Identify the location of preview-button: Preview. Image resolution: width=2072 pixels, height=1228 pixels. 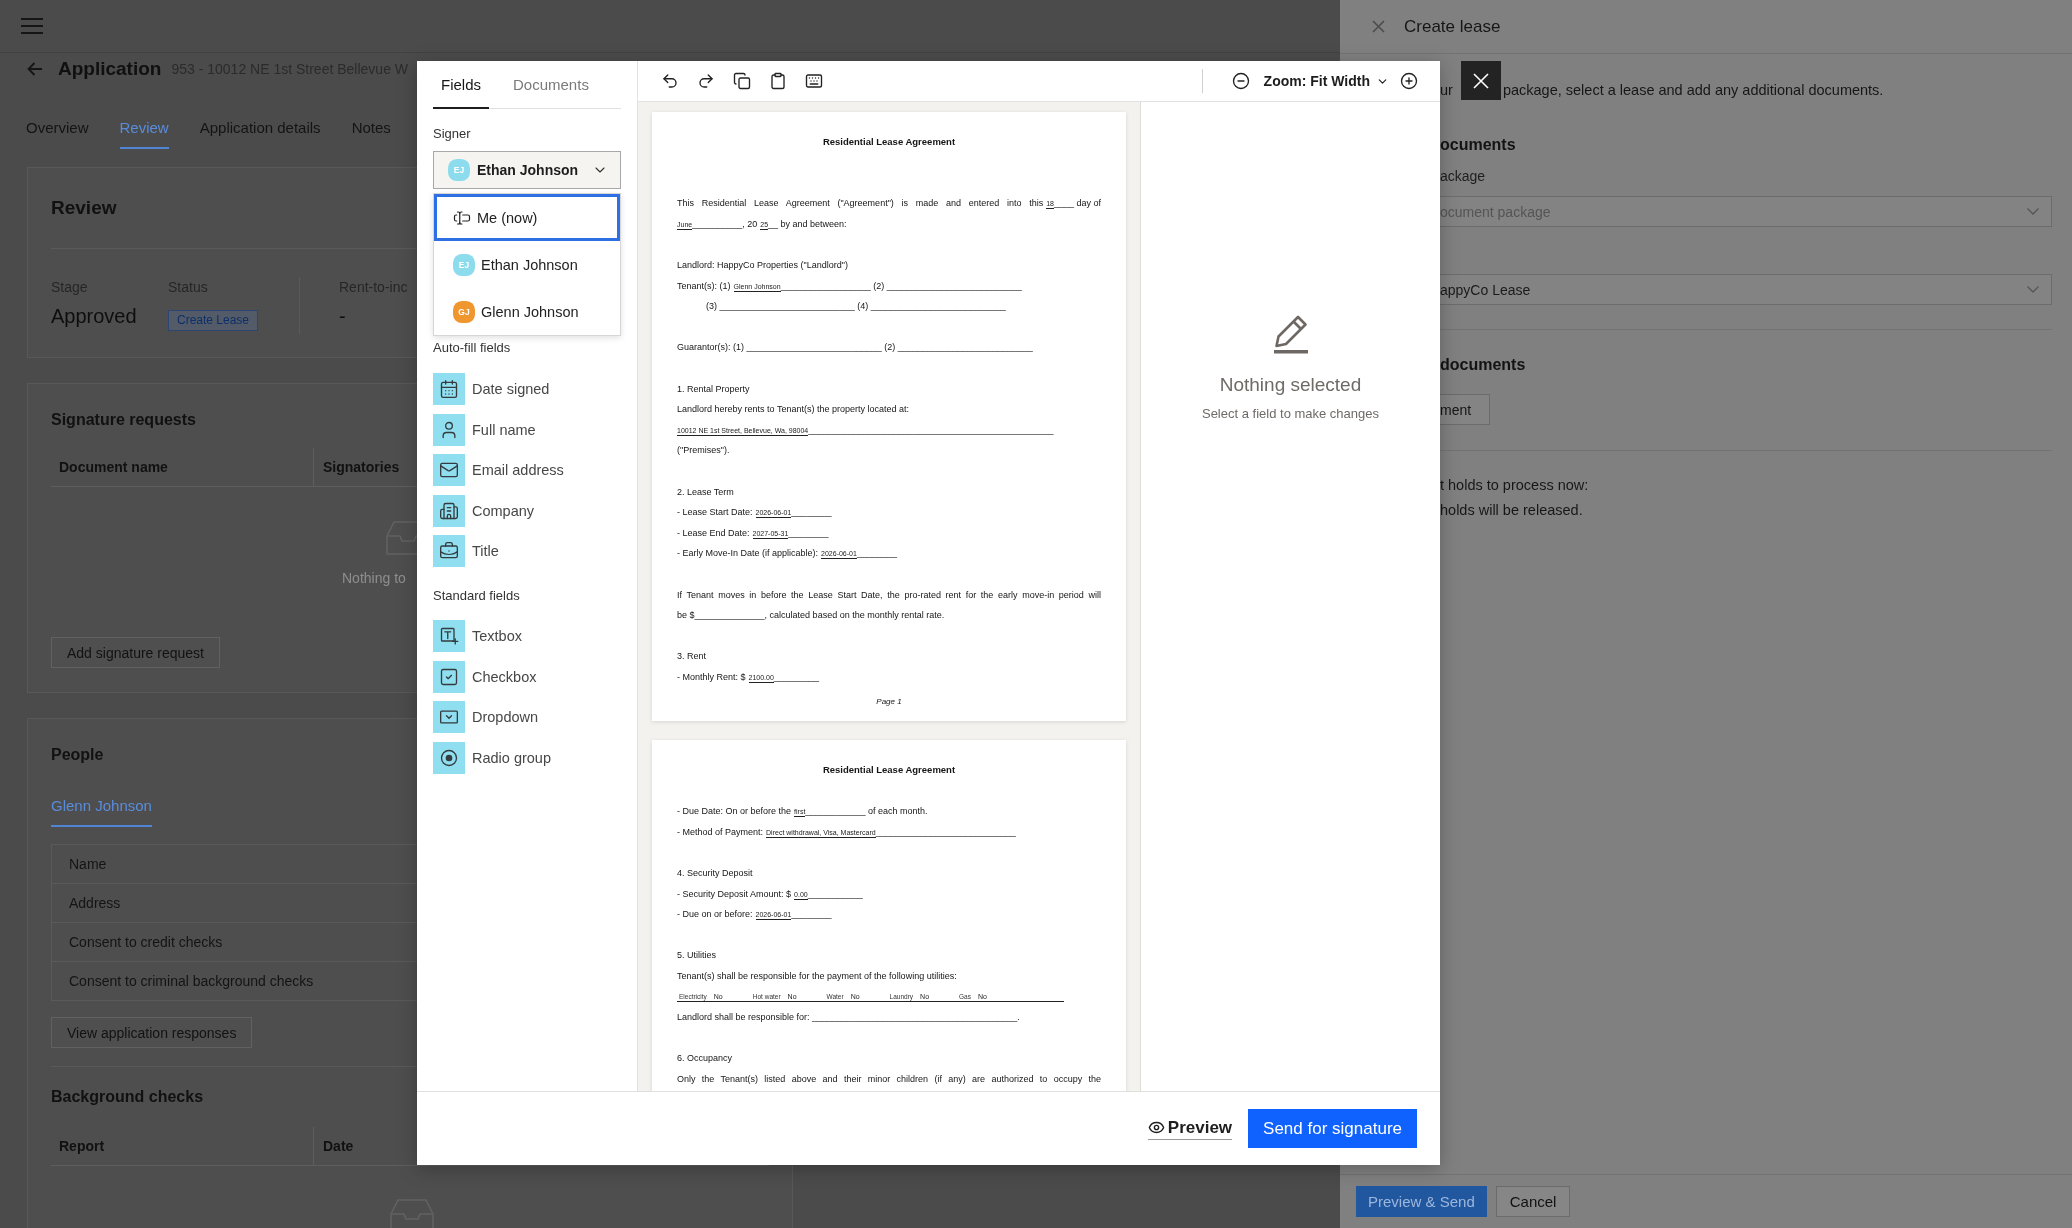
(1190, 1128).